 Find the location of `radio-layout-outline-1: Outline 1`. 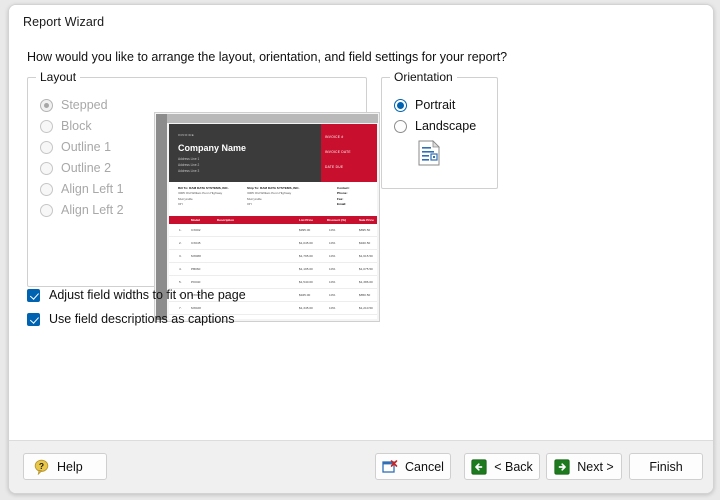

radio-layout-outline-1: Outline 1 is located at coordinates (75, 147).